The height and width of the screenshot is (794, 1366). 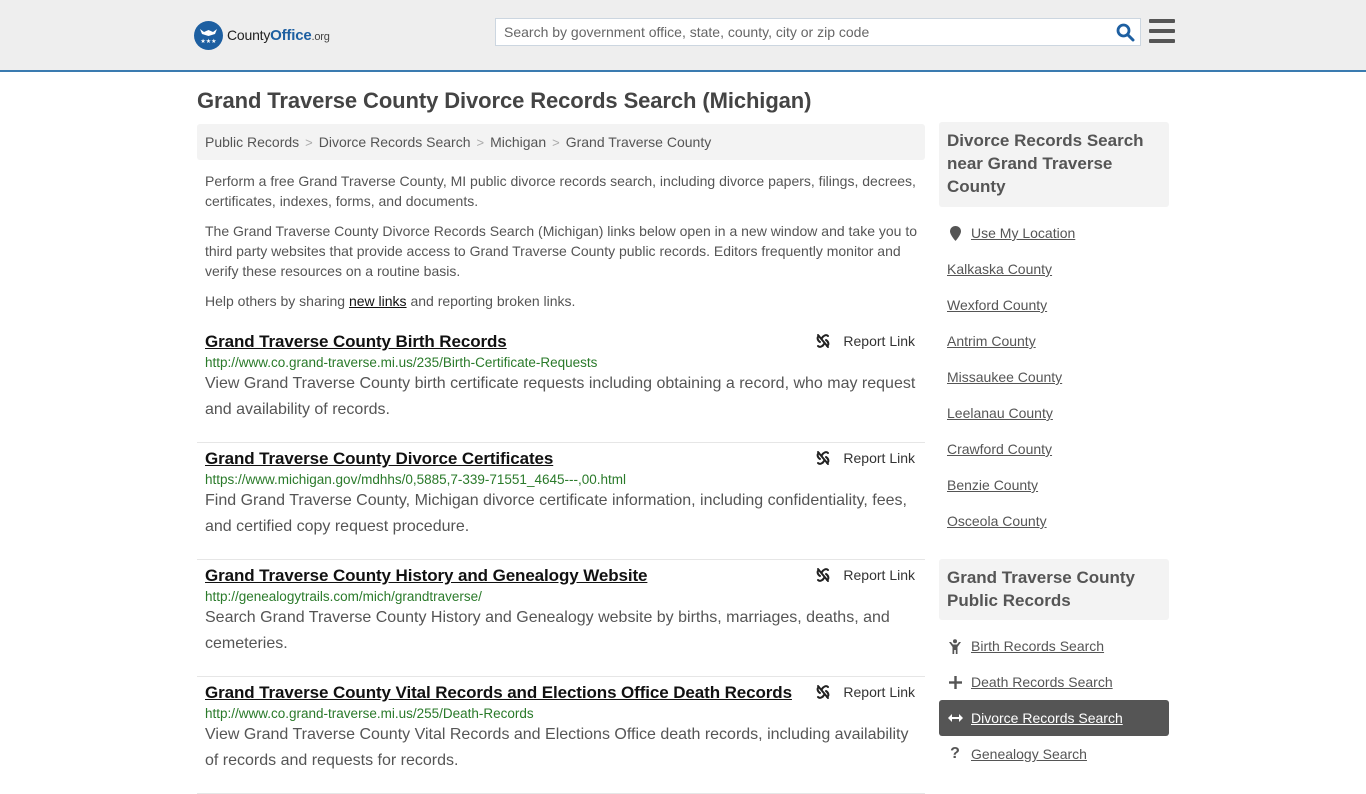 I want to click on site-logo: ★★★ CountyOffice.org, so click(x=262, y=35).